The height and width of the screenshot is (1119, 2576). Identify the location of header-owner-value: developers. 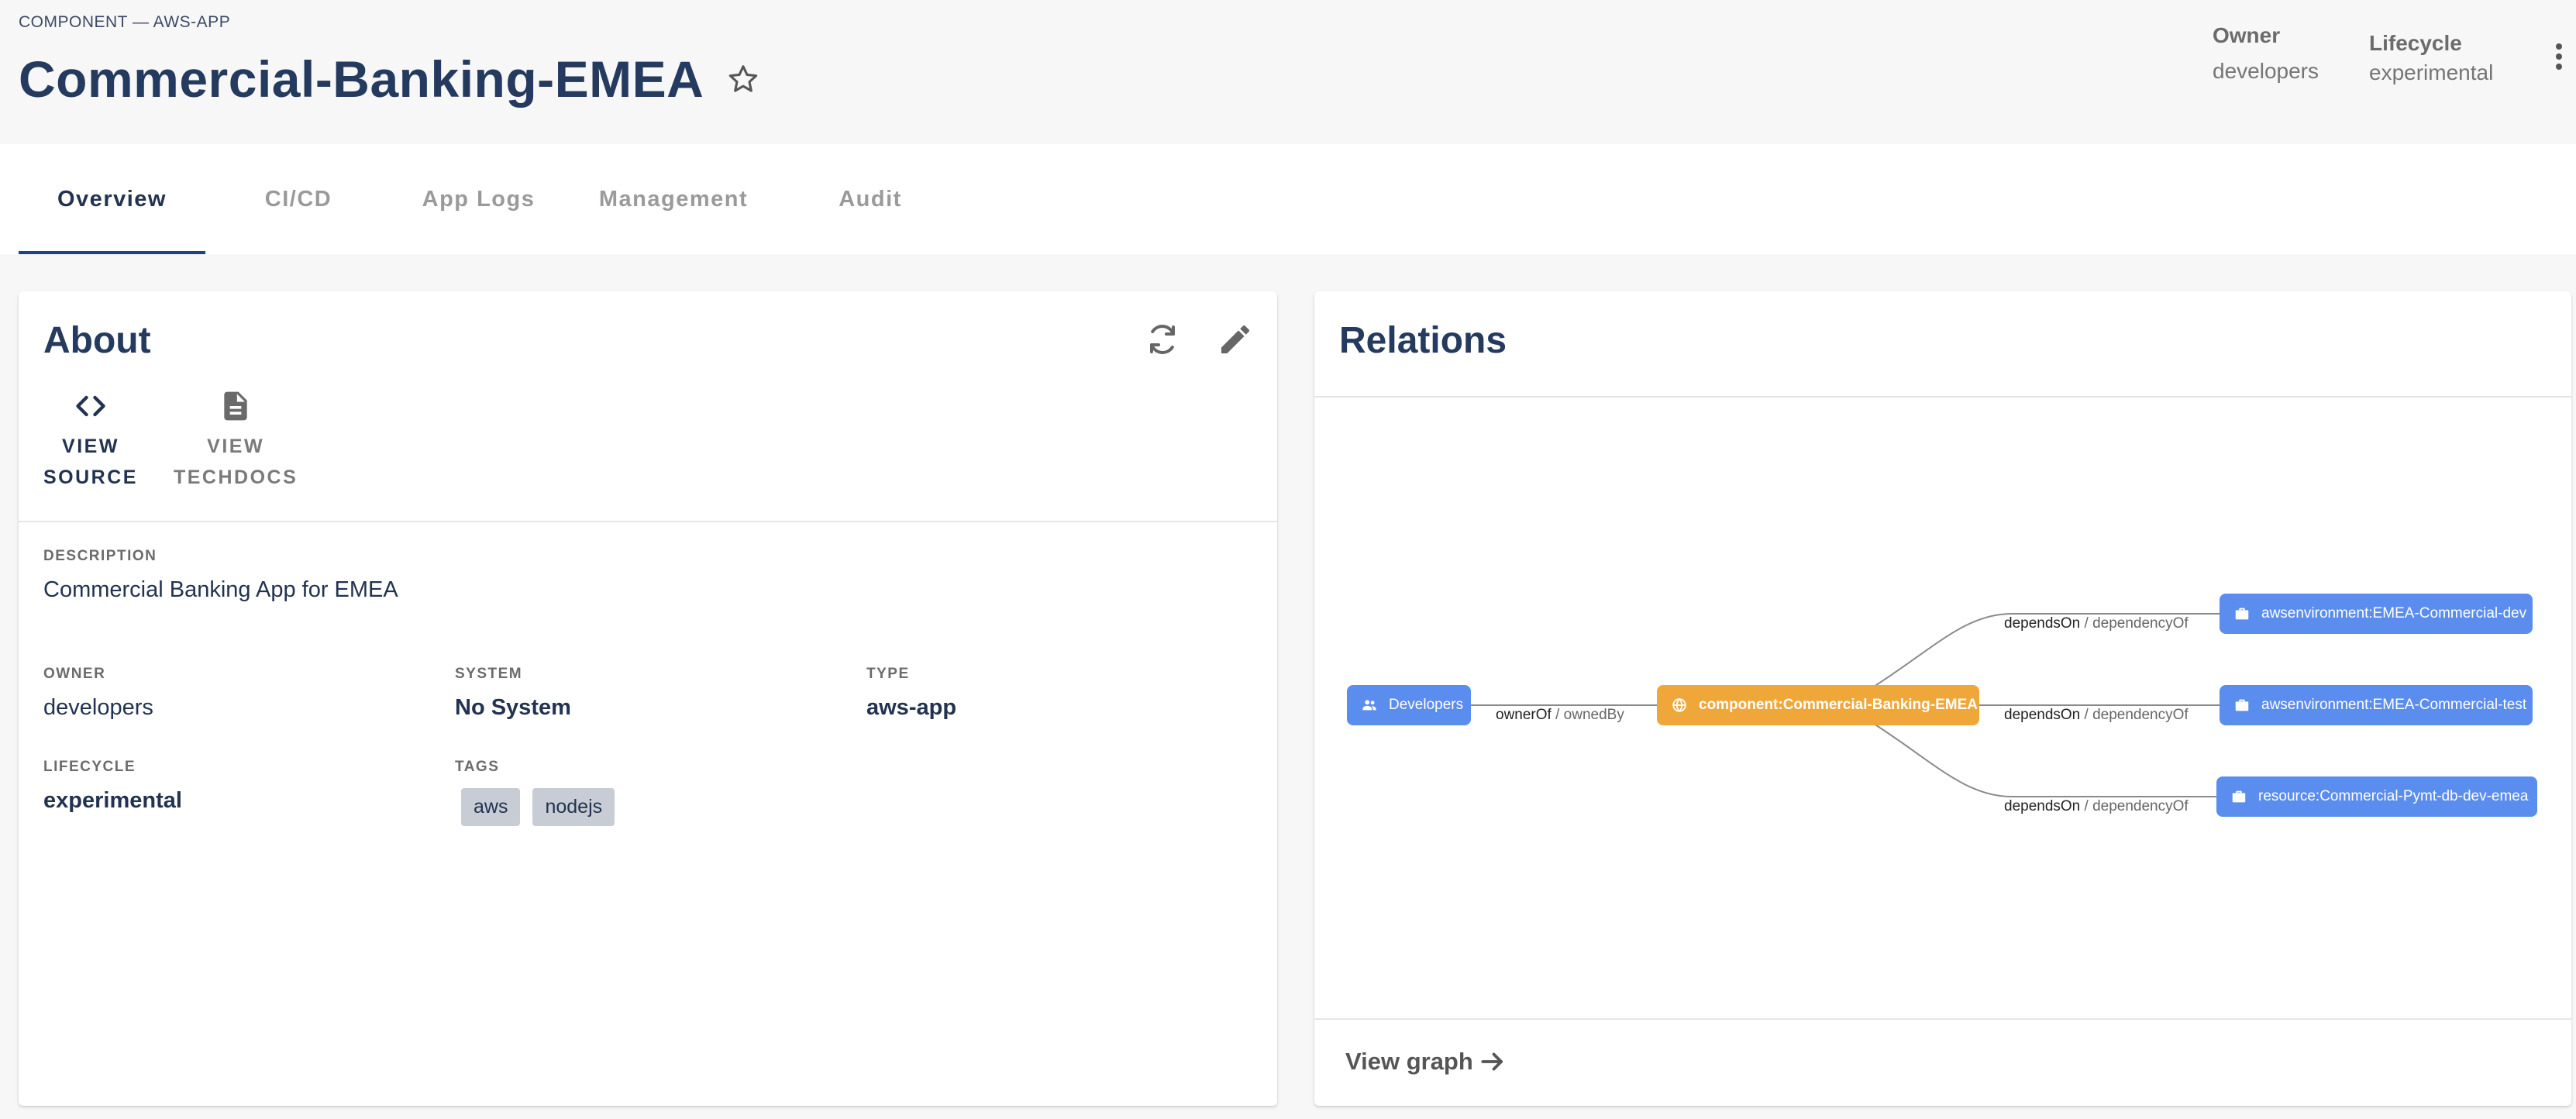
(2266, 71).